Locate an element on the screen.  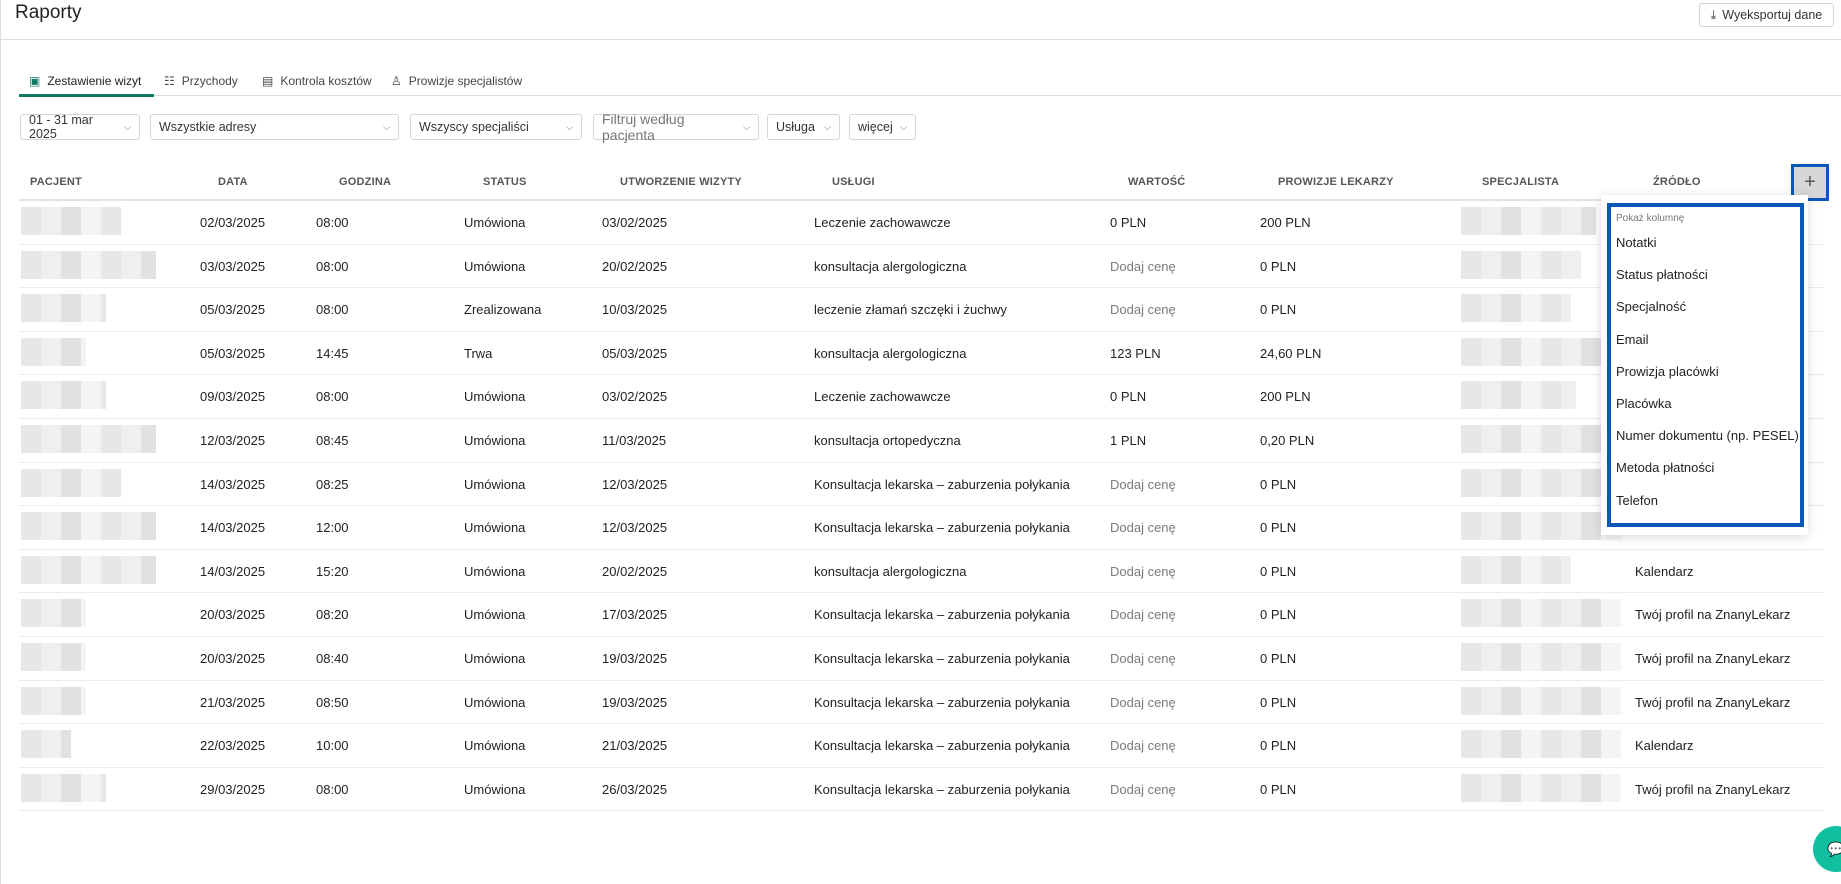
col-header-status: STATUS is located at coordinates (505, 182).